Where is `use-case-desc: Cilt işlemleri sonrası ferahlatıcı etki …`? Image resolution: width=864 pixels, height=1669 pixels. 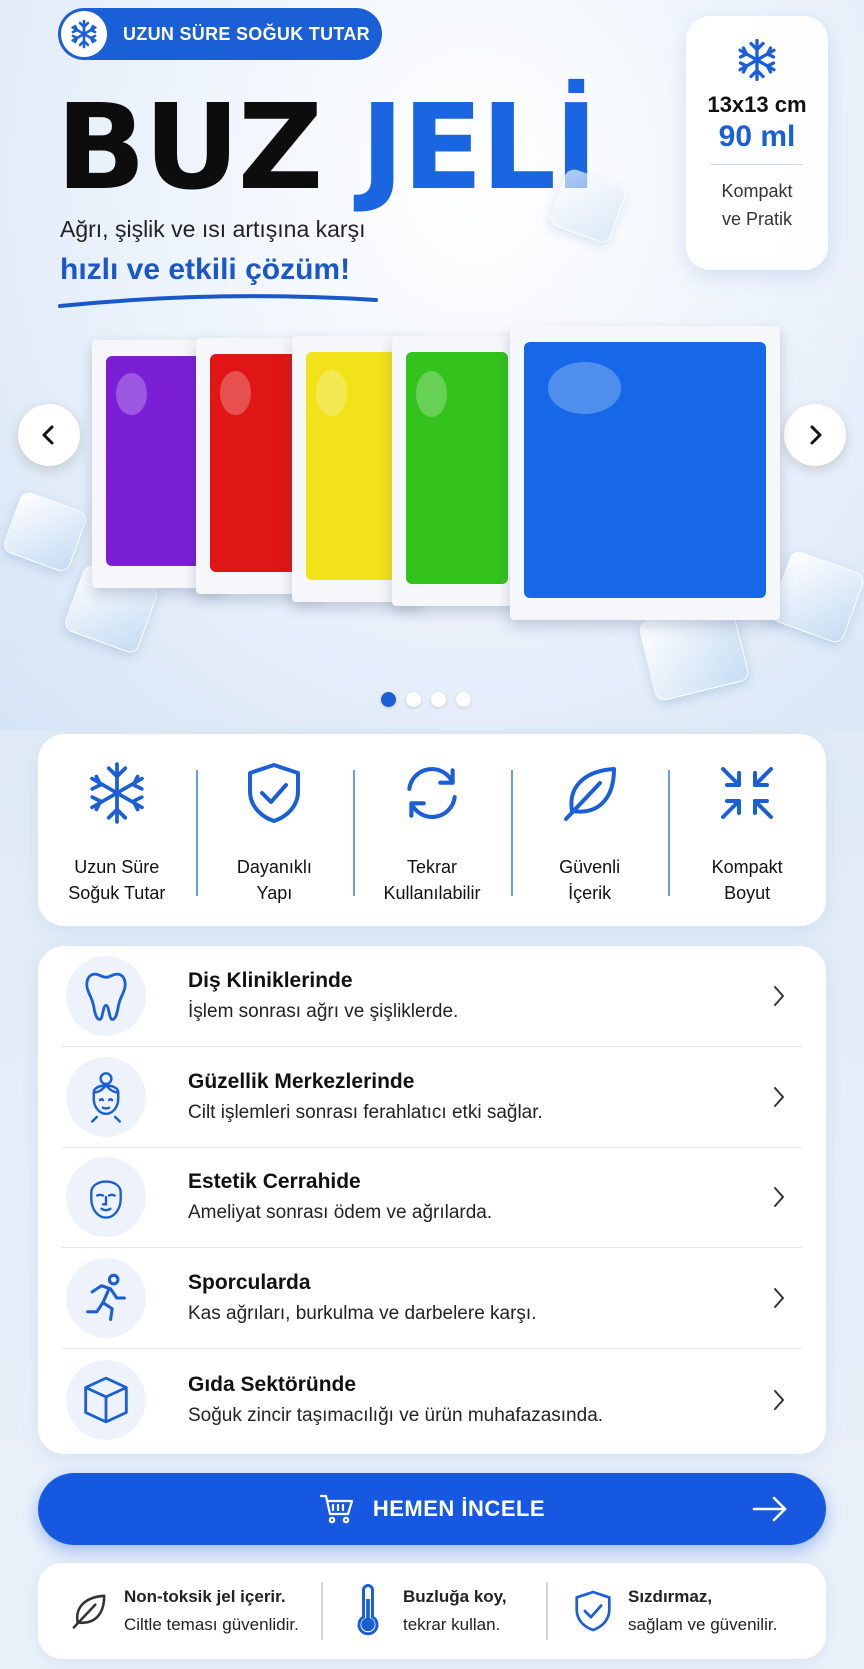
use-case-desc: Cilt işlemleri sonrası ferahlatıcı etki … is located at coordinates (365, 1112).